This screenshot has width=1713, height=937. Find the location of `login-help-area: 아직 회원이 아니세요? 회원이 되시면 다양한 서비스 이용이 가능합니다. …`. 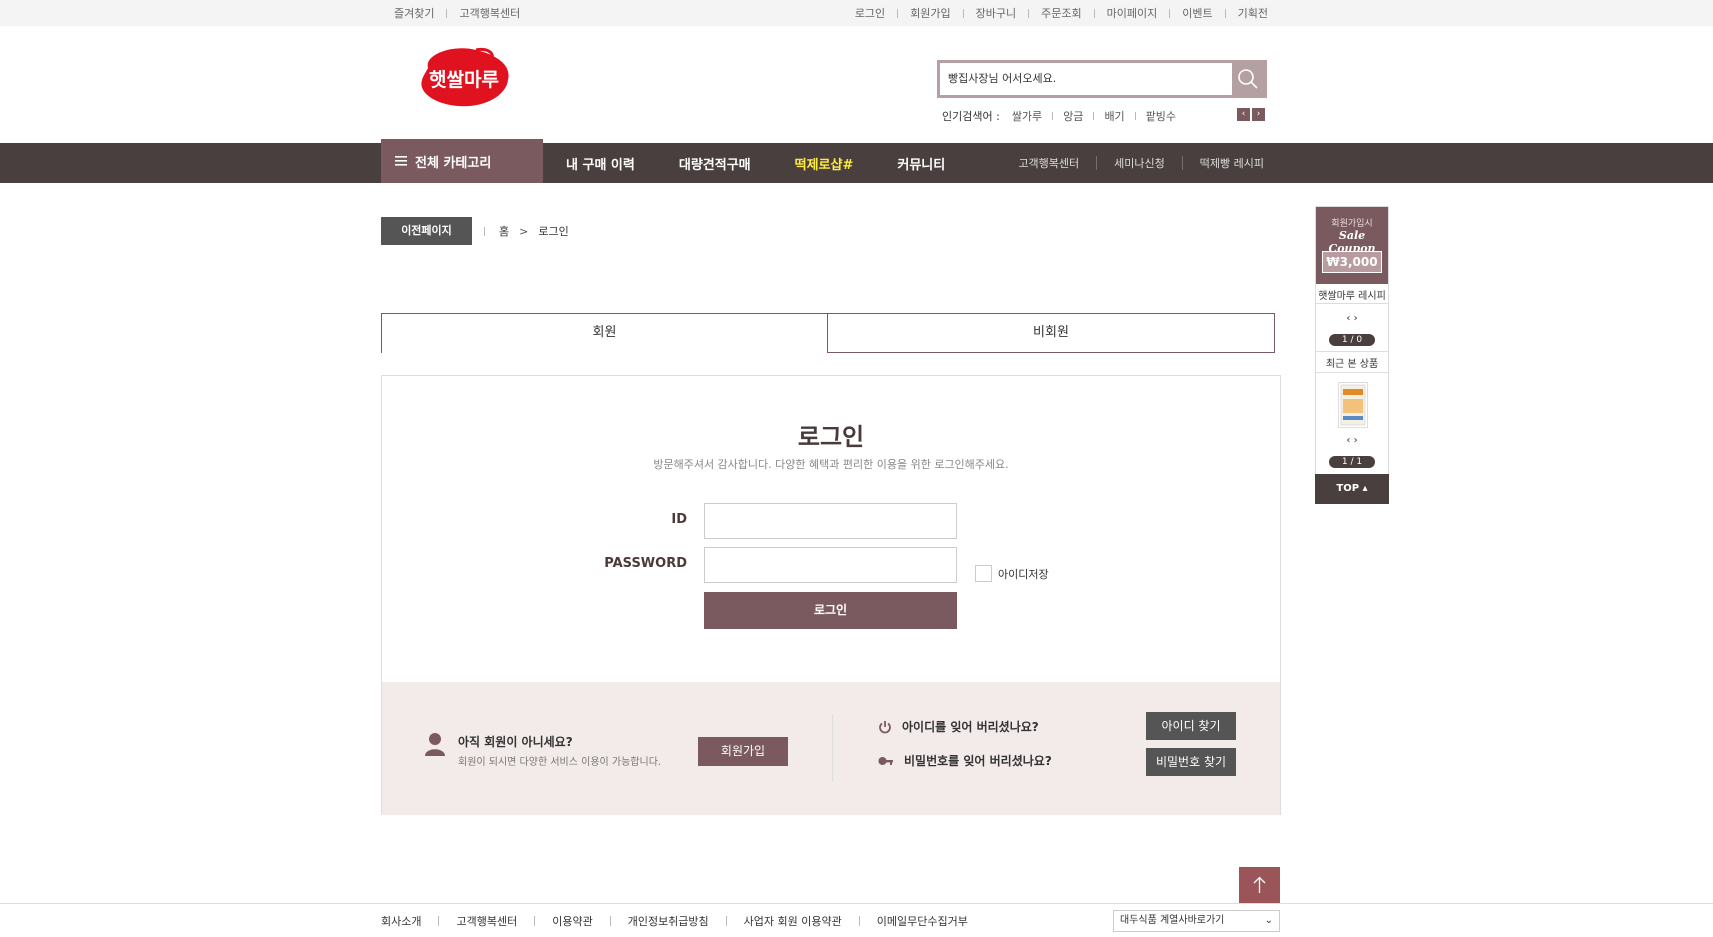

login-help-area: 아직 회원이 아니세요? 회원이 되시면 다양한 서비스 이용이 가능합니다. … is located at coordinates (831, 748).